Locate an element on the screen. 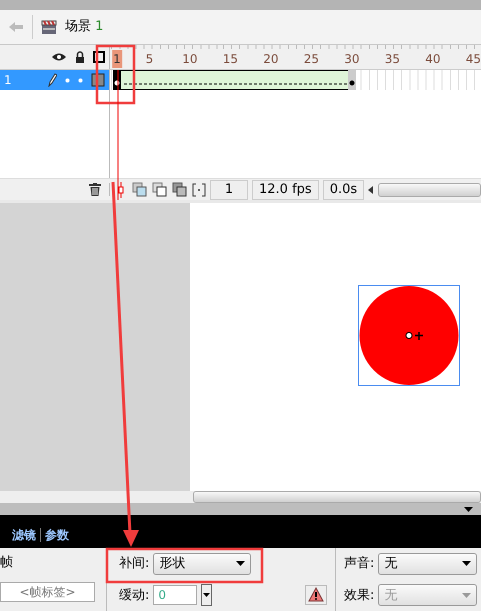 The image size is (481, 611). elapsed-time-field: 0.0s is located at coordinates (343, 190).